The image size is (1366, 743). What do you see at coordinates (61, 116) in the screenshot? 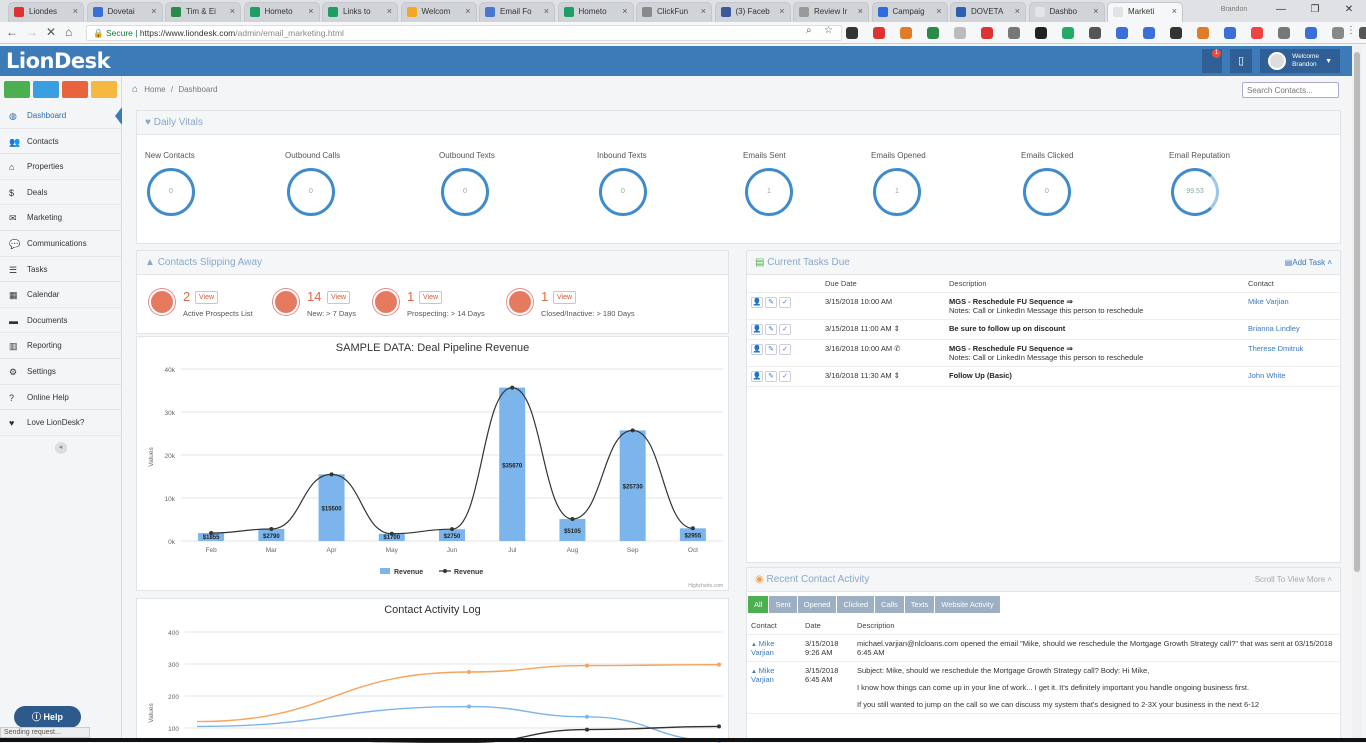
I see `sidebar-item-dashboard: ◍ Dashboard` at bounding box center [61, 116].